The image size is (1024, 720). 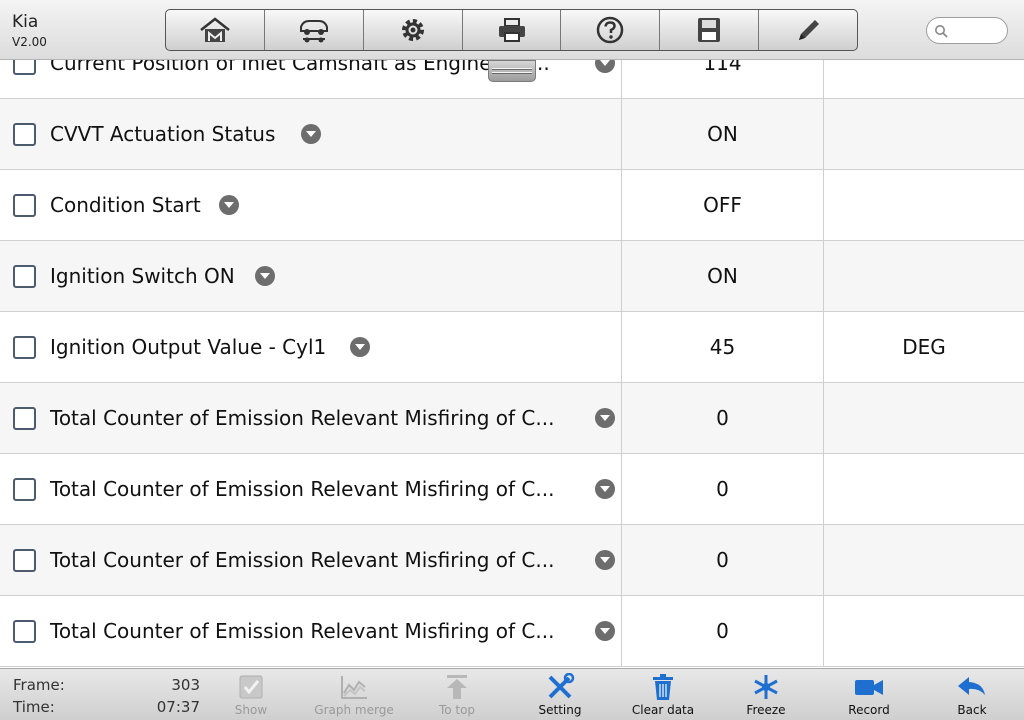 I want to click on vehicle-button, so click(x=314, y=30).